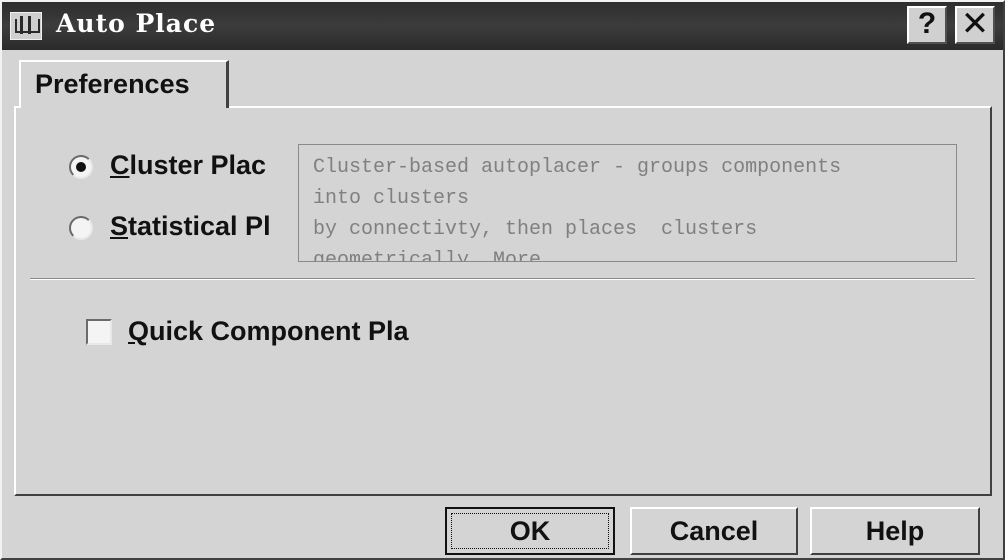  I want to click on separator, so click(502, 279).